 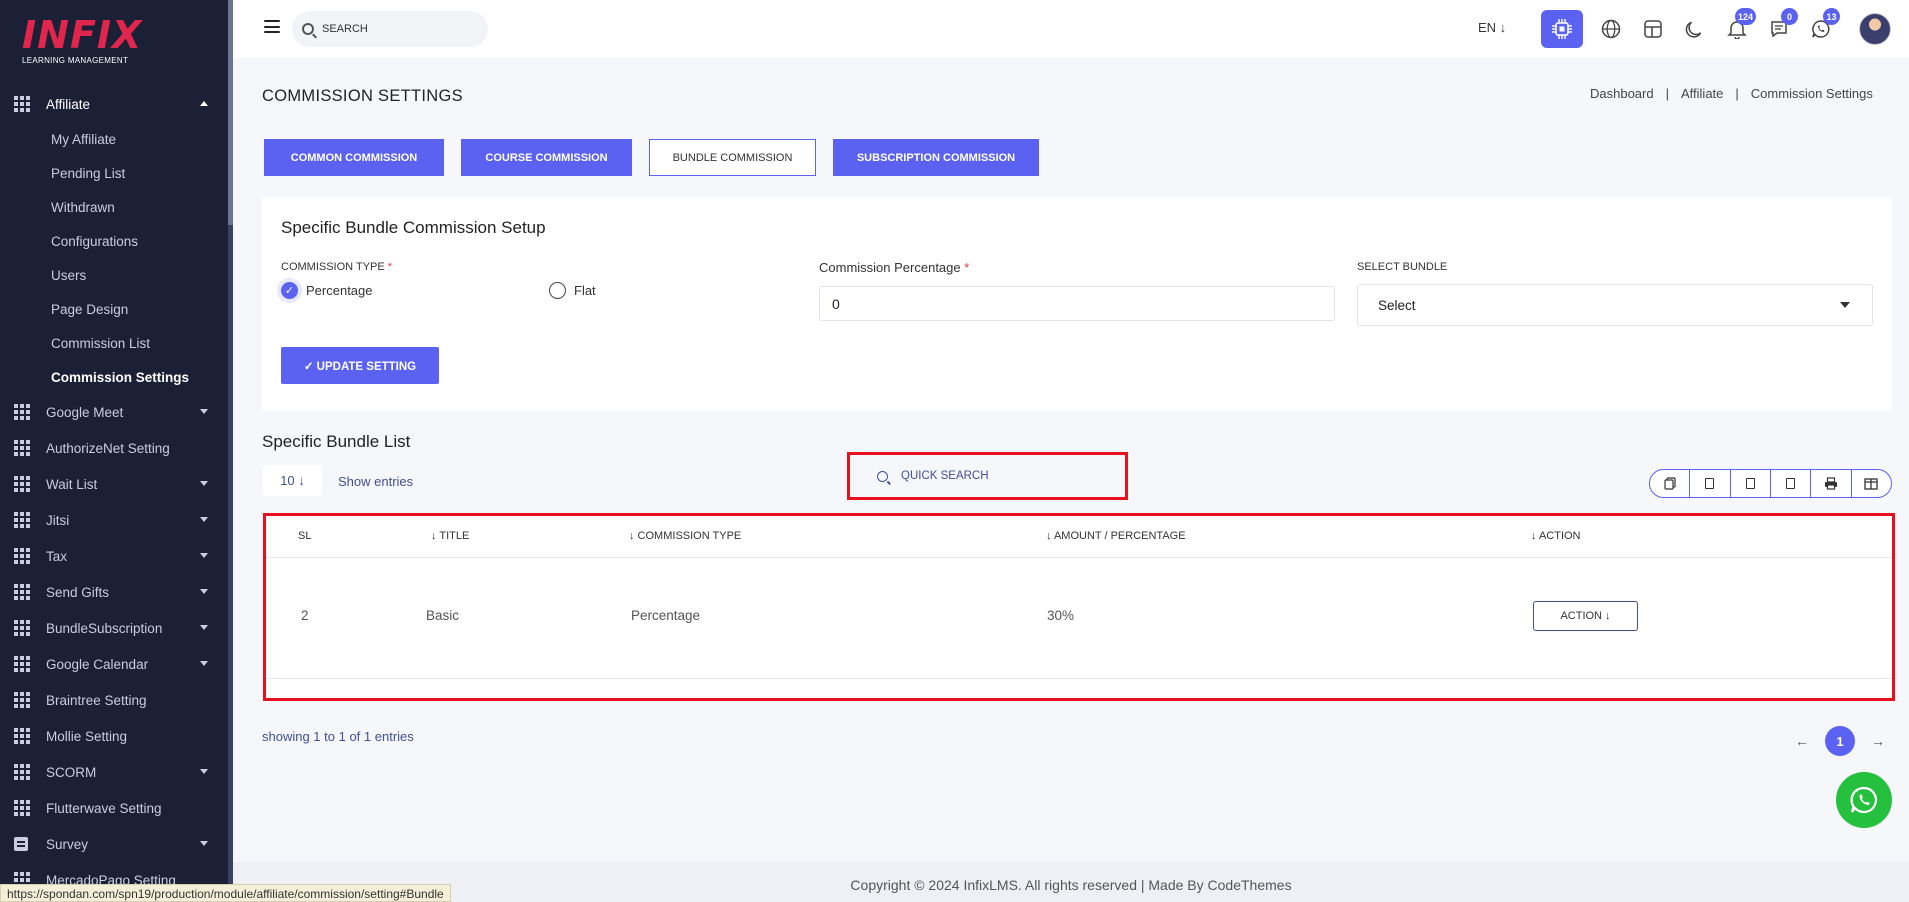 What do you see at coordinates (336, 441) in the screenshot?
I see `list-title: Specific Bundle List` at bounding box center [336, 441].